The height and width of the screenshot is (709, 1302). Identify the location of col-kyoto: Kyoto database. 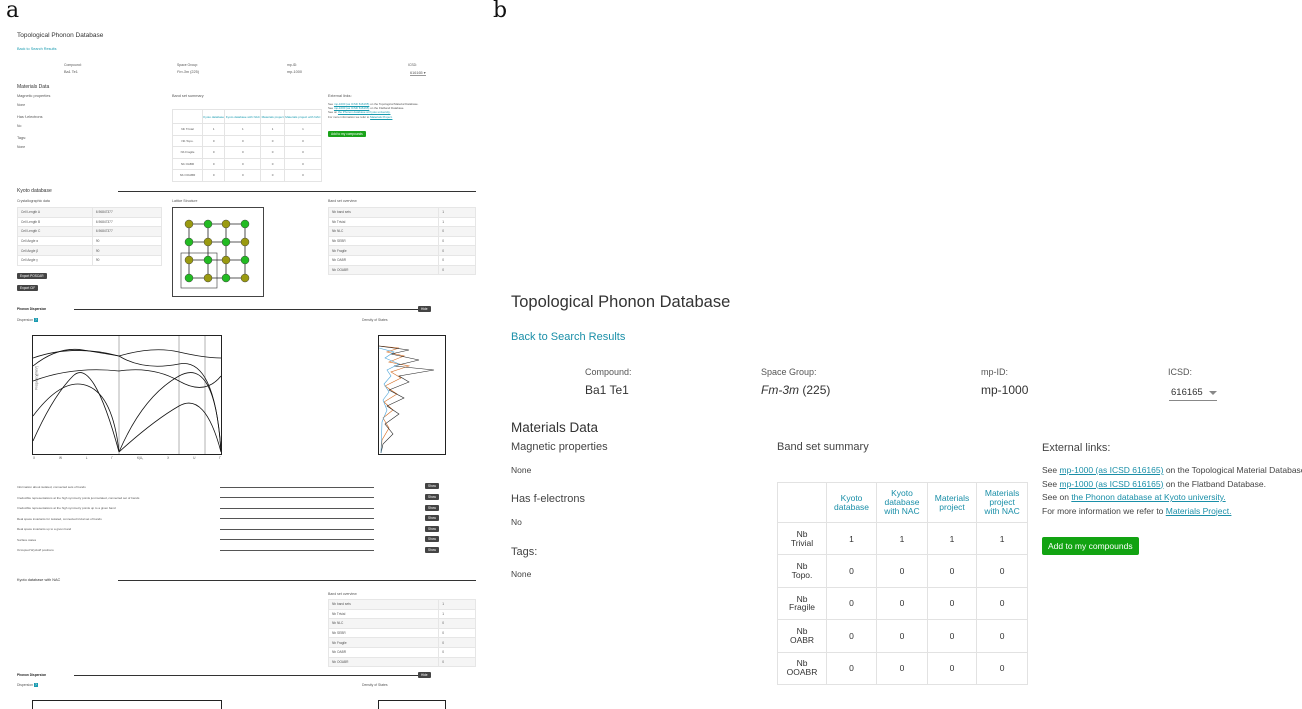
(851, 502).